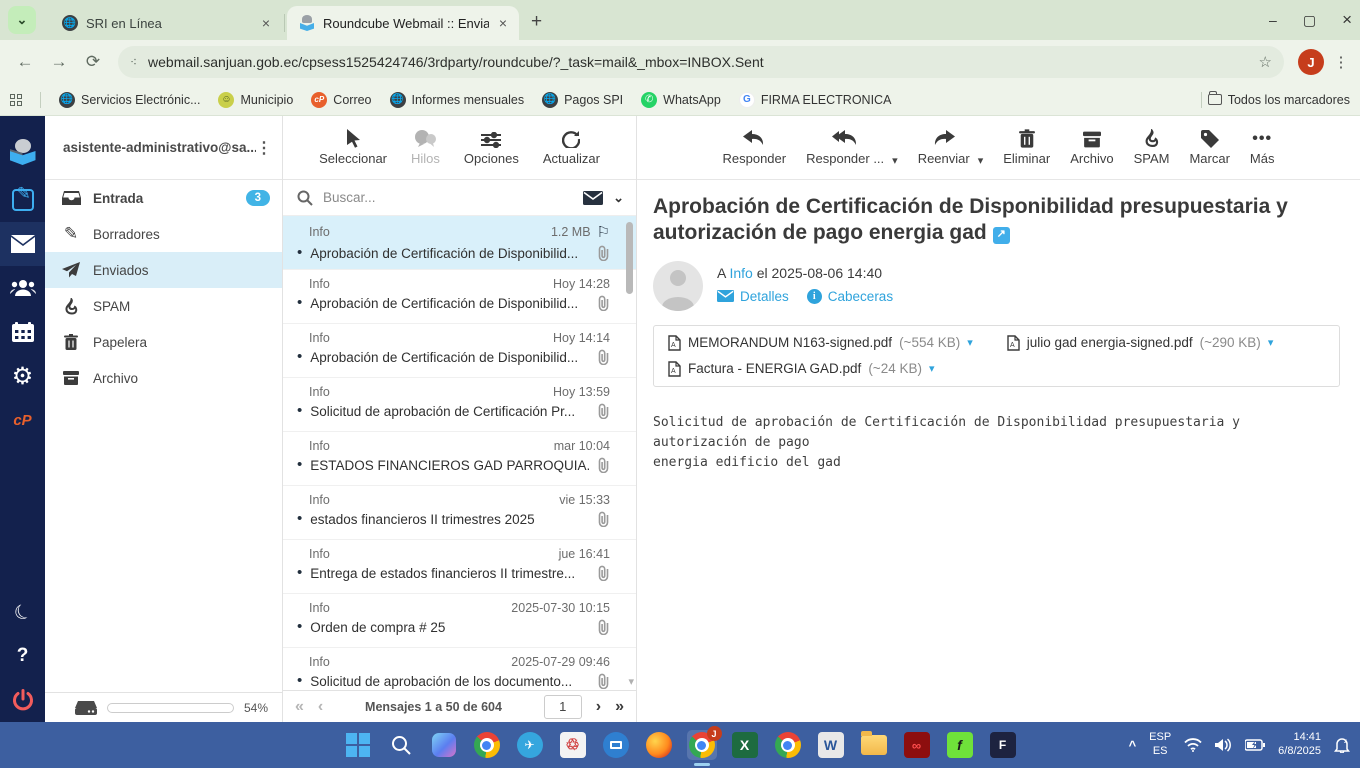 Image resolution: width=1360 pixels, height=768 pixels. Describe the element at coordinates (1003, 745) in the screenshot. I see `dark-f-app: F` at that location.